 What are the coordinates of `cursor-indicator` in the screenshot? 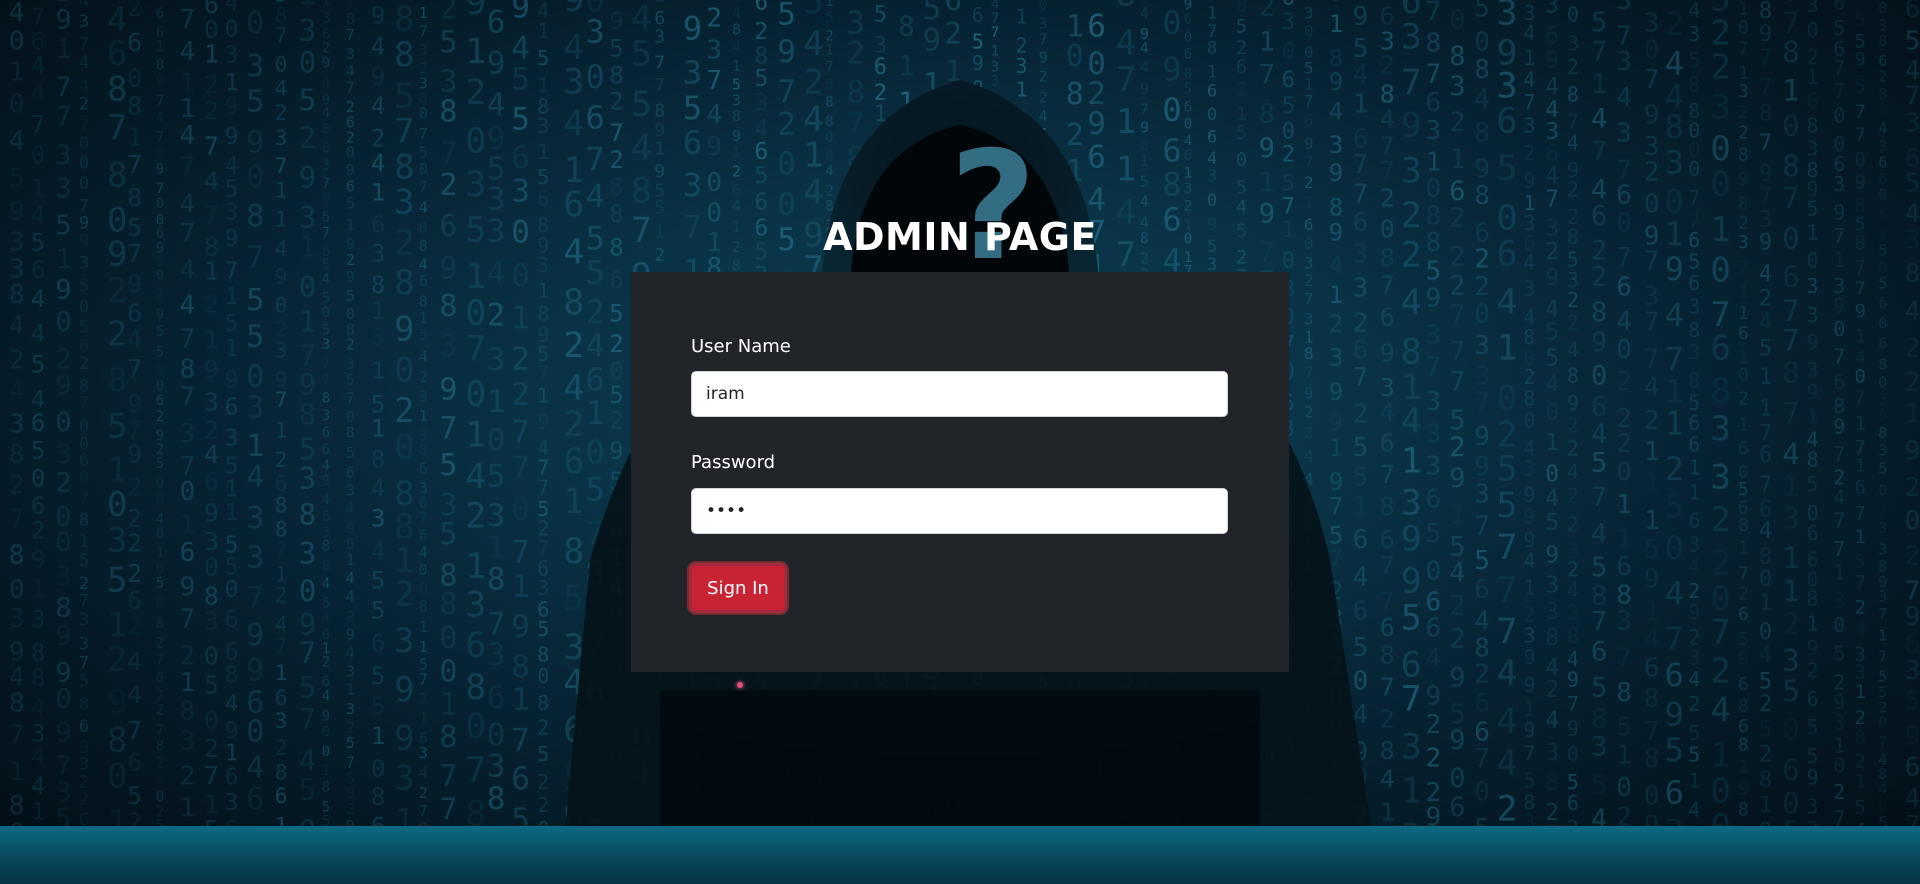 It's located at (740, 685).